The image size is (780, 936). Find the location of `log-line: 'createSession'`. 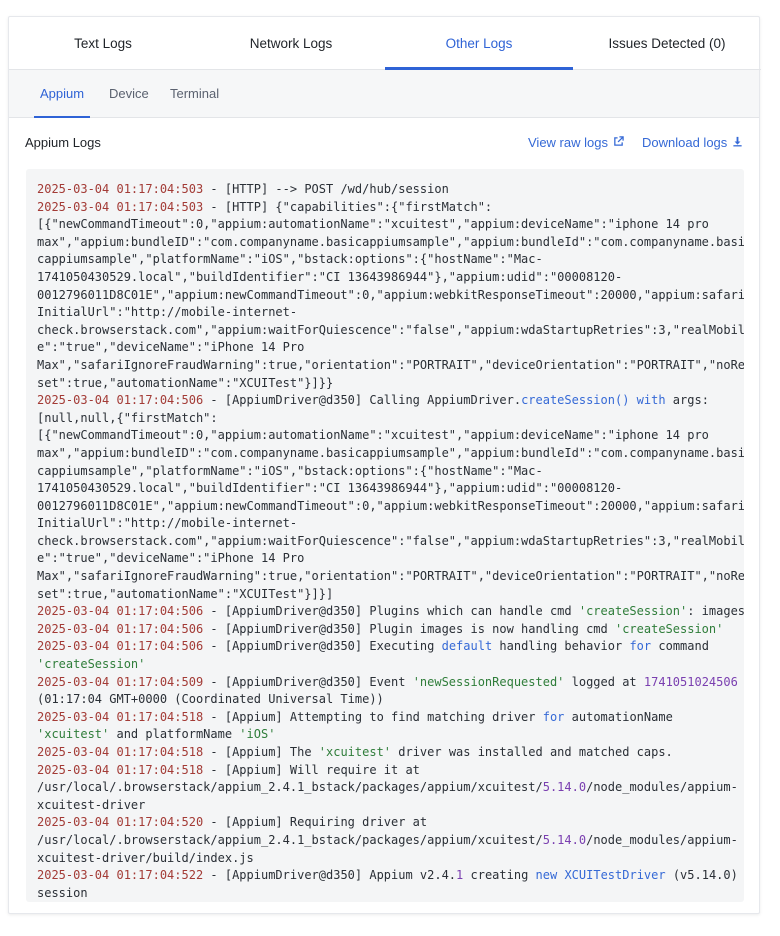

log-line: 'createSession' is located at coordinates (91, 664).